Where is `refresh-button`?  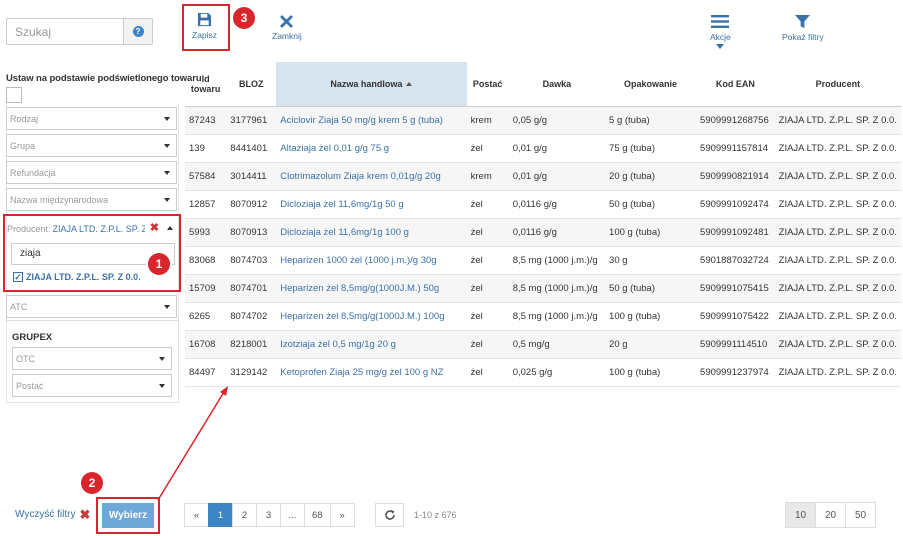 refresh-button is located at coordinates (389, 515).